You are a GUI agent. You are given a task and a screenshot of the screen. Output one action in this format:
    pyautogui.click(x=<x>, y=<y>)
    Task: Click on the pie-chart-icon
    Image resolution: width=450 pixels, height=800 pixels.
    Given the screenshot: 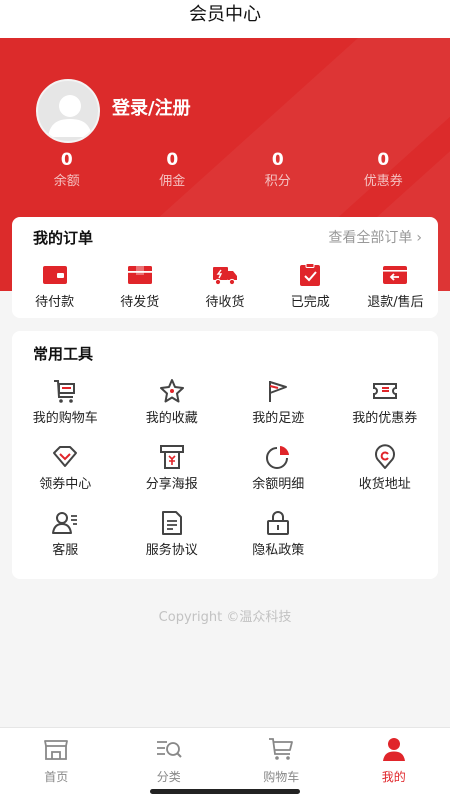 What is the action you would take?
    pyautogui.click(x=278, y=457)
    